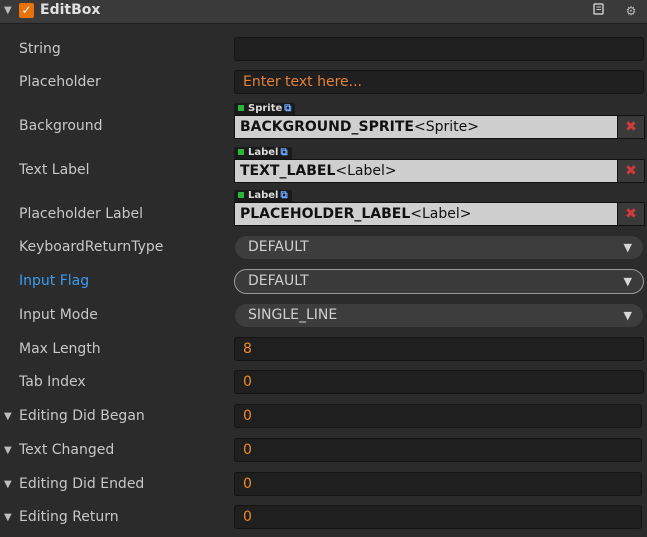  What do you see at coordinates (426, 127) in the screenshot?
I see `background-sprite-field: BACKGROUND_SPRITE<Sprite>` at bounding box center [426, 127].